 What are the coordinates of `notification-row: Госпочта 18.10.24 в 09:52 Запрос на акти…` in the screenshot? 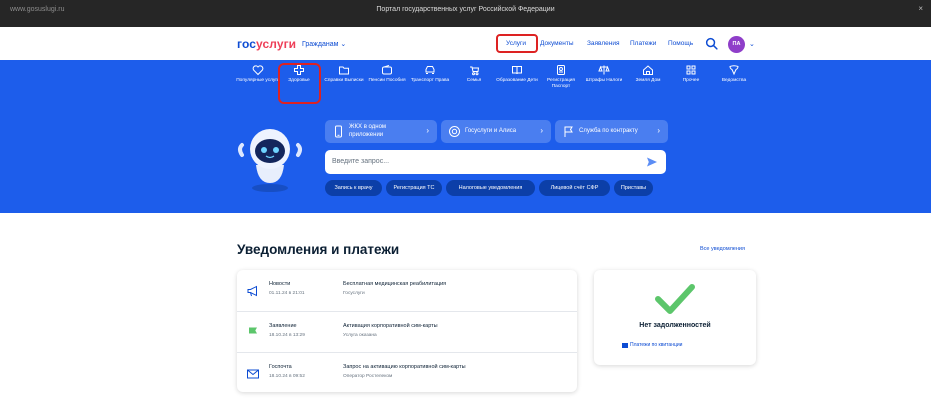 It's located at (407, 372).